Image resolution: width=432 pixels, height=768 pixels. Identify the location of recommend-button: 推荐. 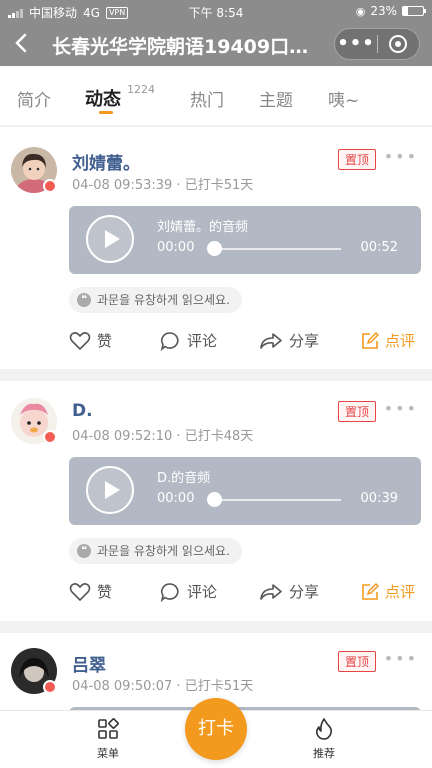
(324, 739).